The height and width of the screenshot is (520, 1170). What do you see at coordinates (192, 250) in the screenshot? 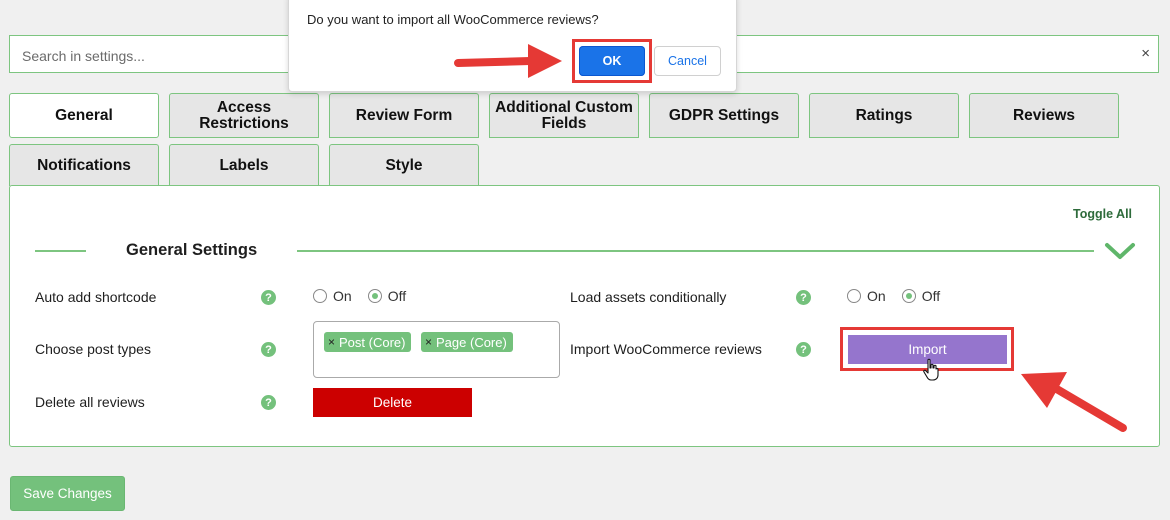
I see `section-title: General Settings` at bounding box center [192, 250].